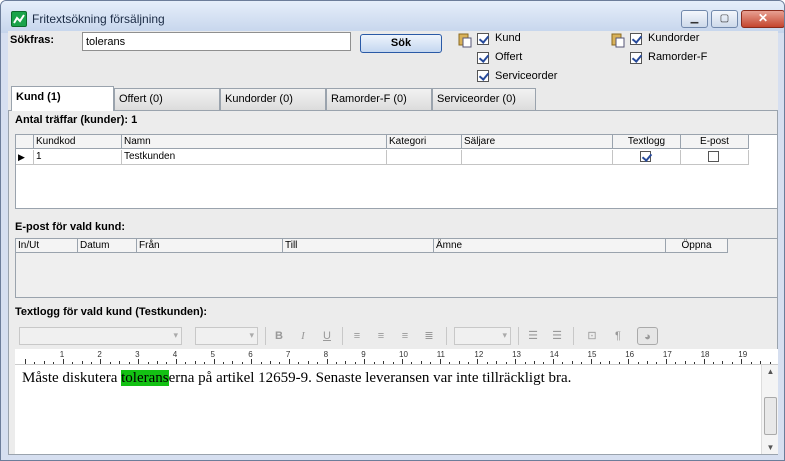  What do you see at coordinates (212, 354) in the screenshot?
I see `ruler-number: 5` at bounding box center [212, 354].